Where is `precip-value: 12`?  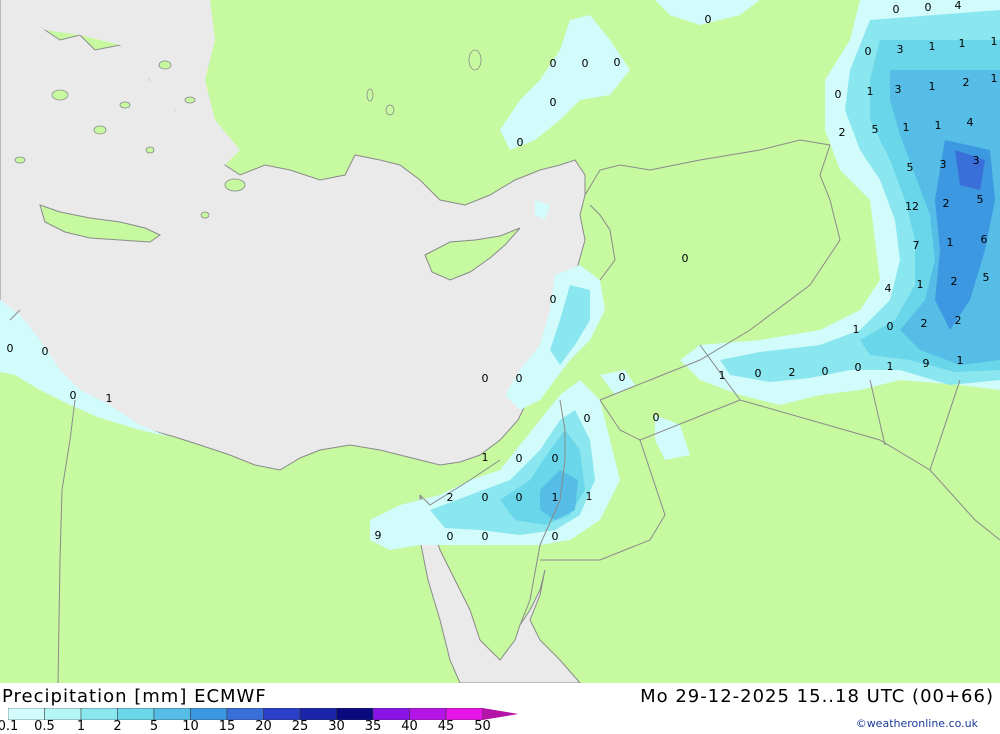 precip-value: 12 is located at coordinates (912, 206).